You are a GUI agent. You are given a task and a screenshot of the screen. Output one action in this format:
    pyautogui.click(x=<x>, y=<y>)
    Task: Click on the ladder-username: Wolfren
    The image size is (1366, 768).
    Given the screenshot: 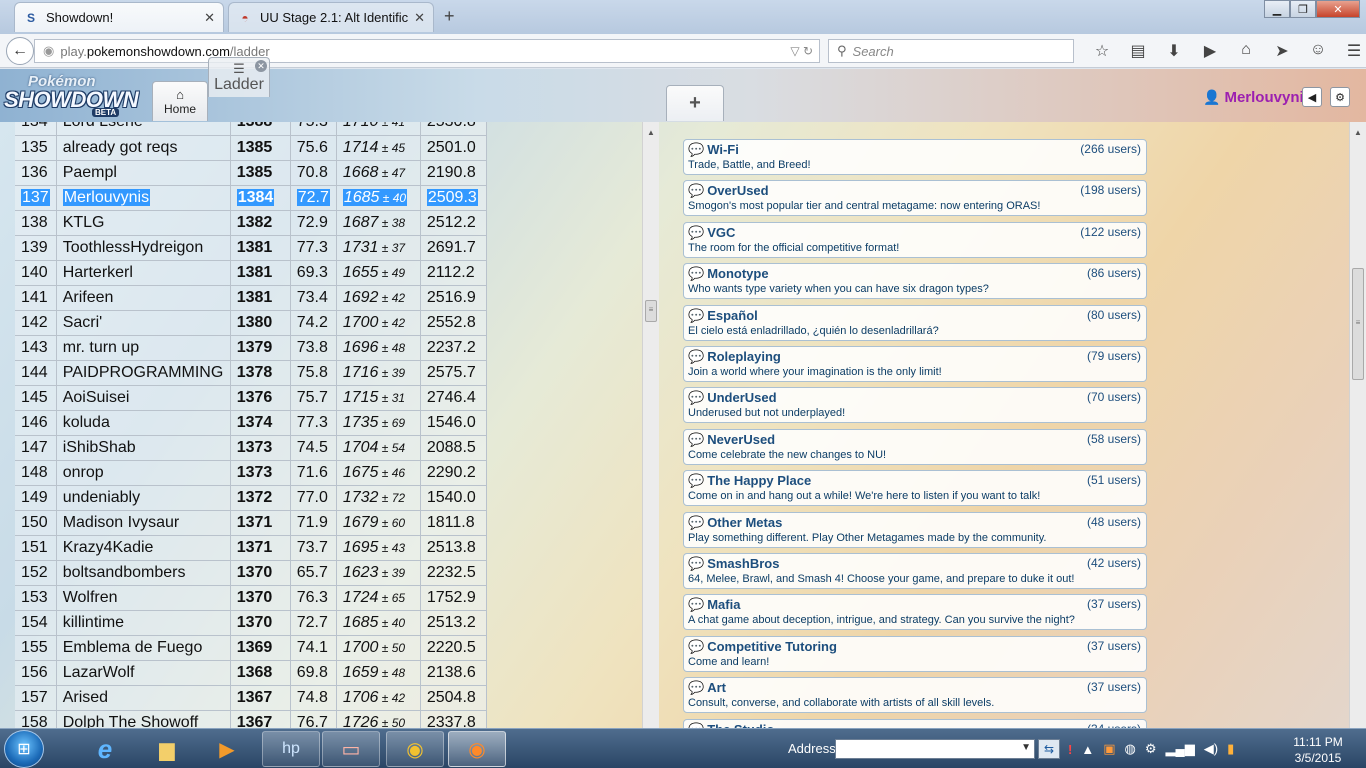 What is the action you would take?
    pyautogui.click(x=143, y=598)
    